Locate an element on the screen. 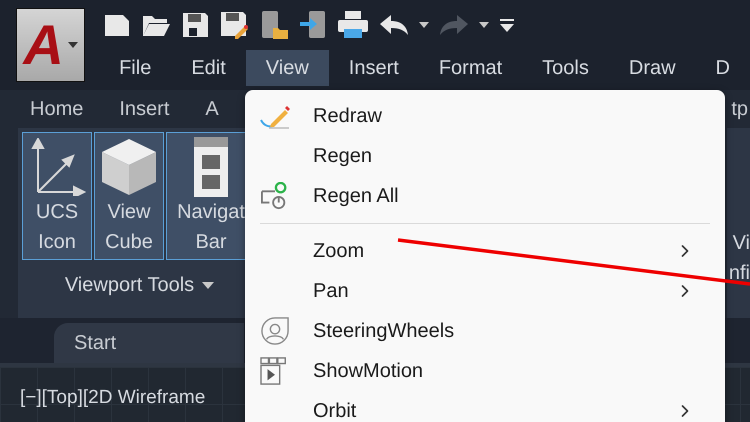  button-label: Vi is located at coordinates (741, 243).